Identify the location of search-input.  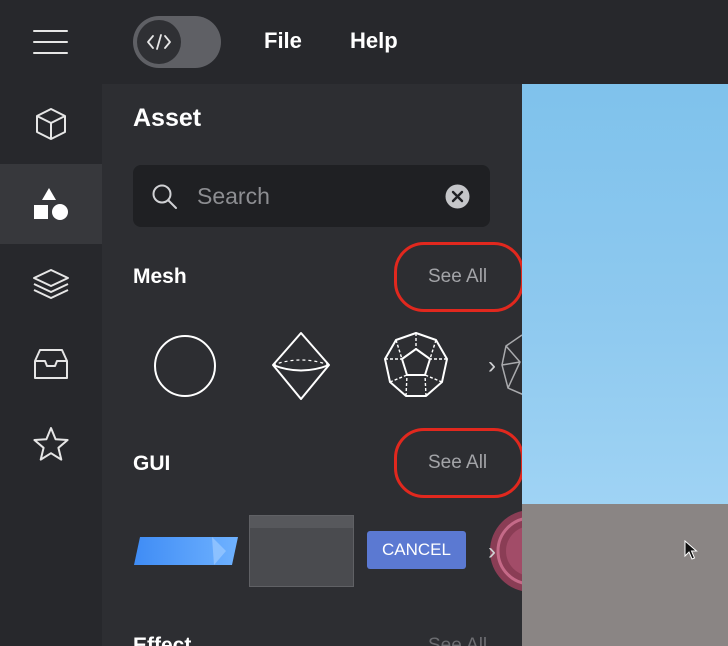
(312, 196).